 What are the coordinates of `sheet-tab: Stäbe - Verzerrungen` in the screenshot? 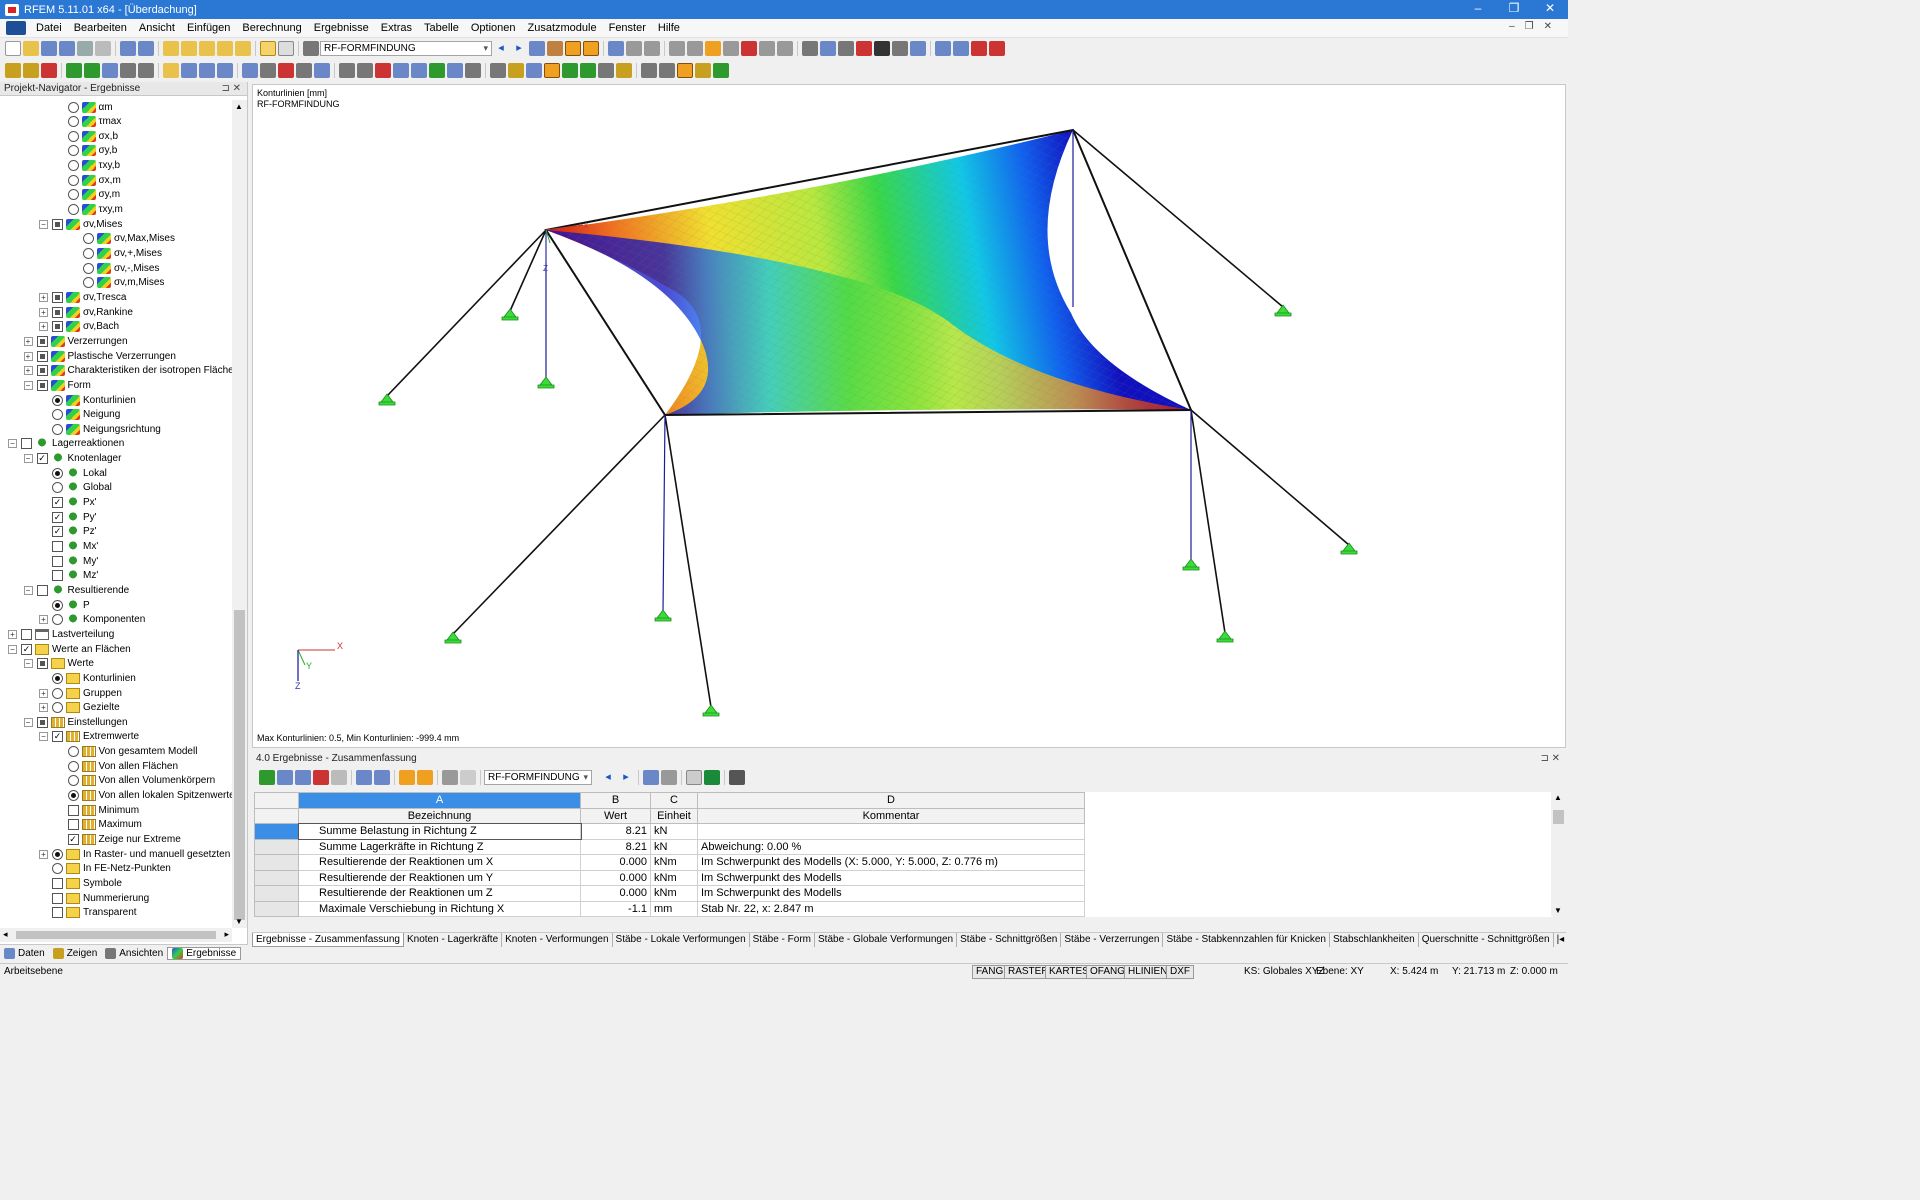 It's located at (1112, 940).